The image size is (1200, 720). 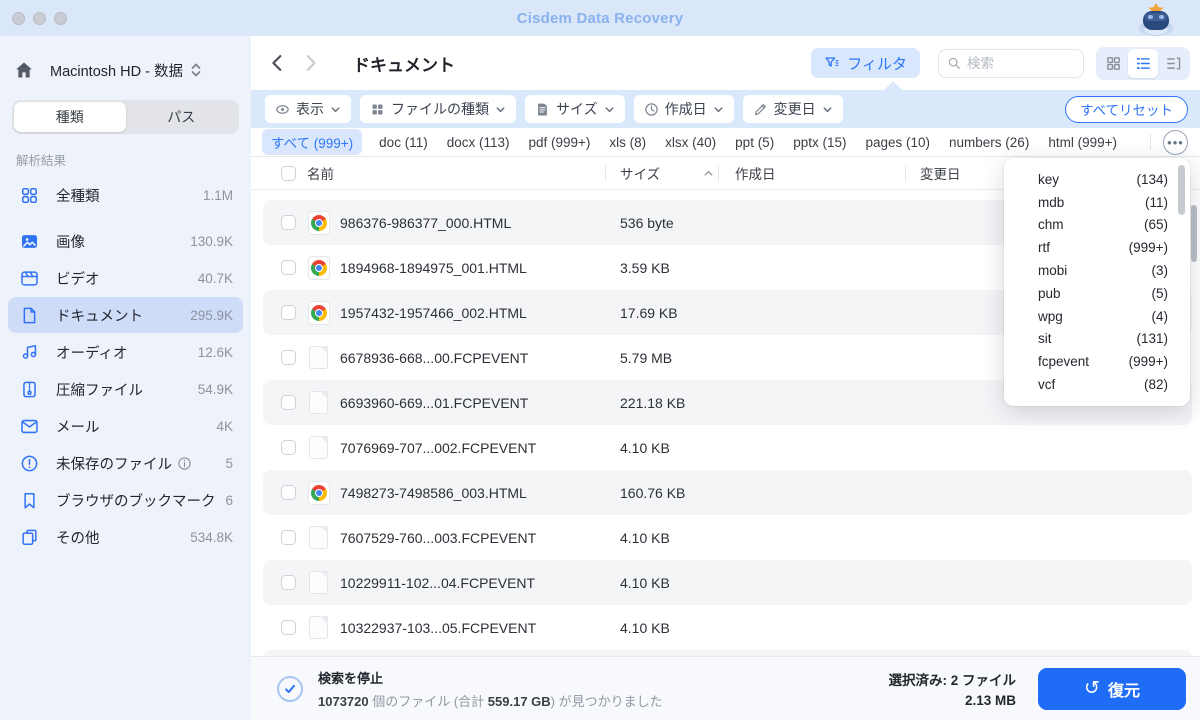 What do you see at coordinates (29, 195) in the screenshot?
I see `alltypes-icon` at bounding box center [29, 195].